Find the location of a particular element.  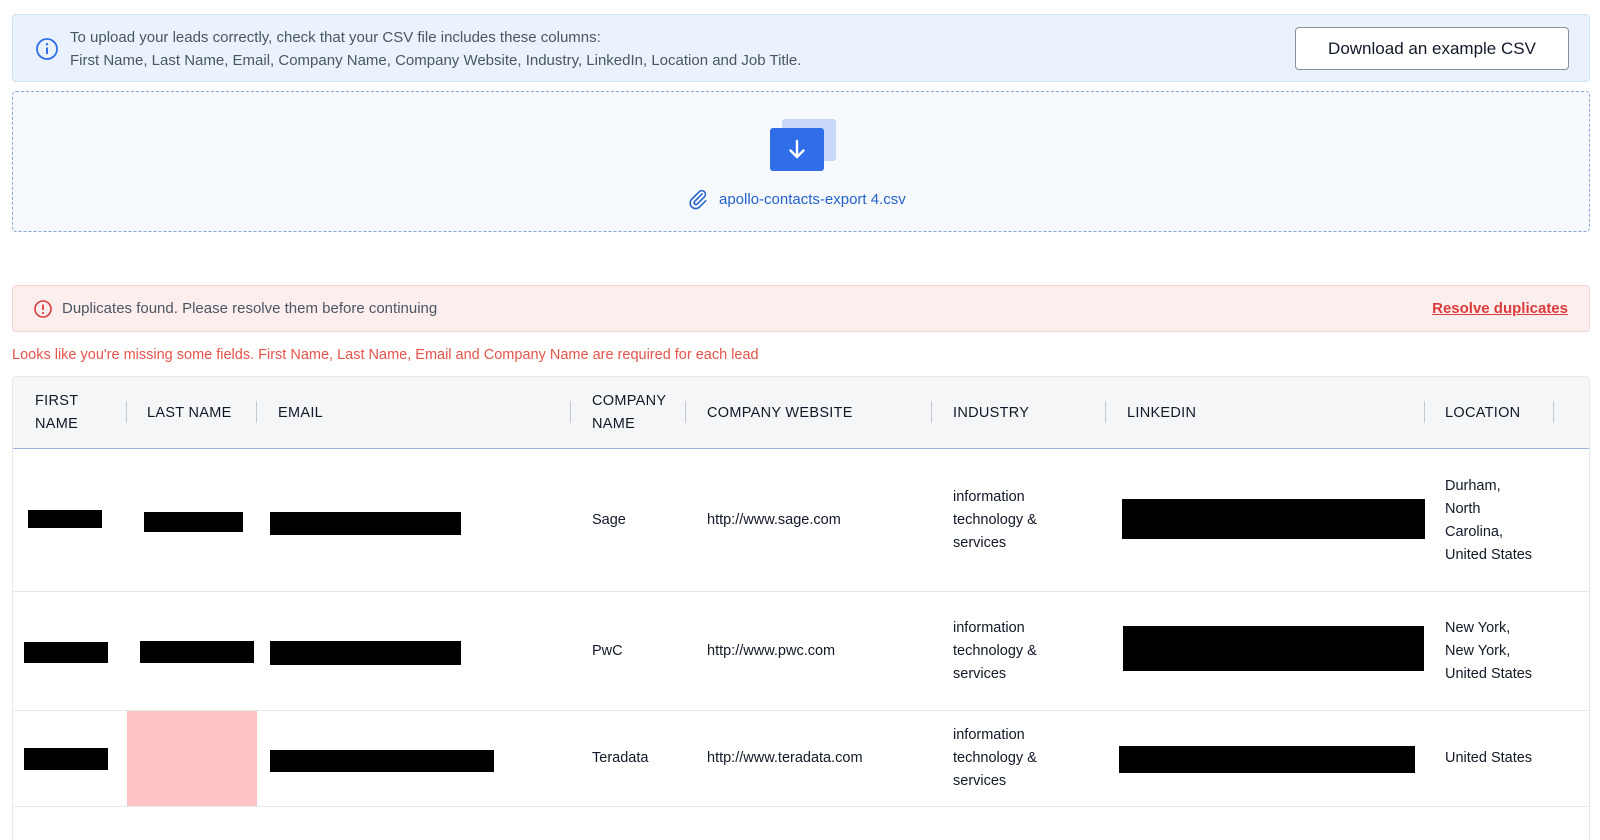

paperclip-icon is located at coordinates (698, 199).